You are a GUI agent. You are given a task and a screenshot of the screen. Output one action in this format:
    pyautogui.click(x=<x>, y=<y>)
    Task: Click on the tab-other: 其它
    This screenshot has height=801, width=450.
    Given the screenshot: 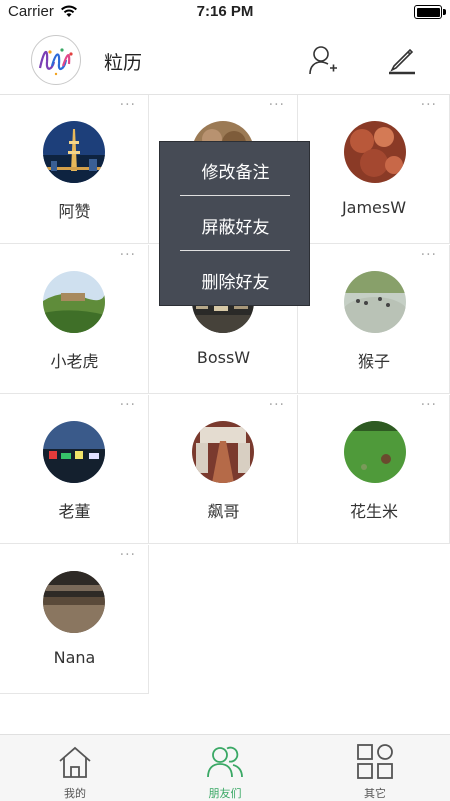 What is the action you would take?
    pyautogui.click(x=375, y=768)
    